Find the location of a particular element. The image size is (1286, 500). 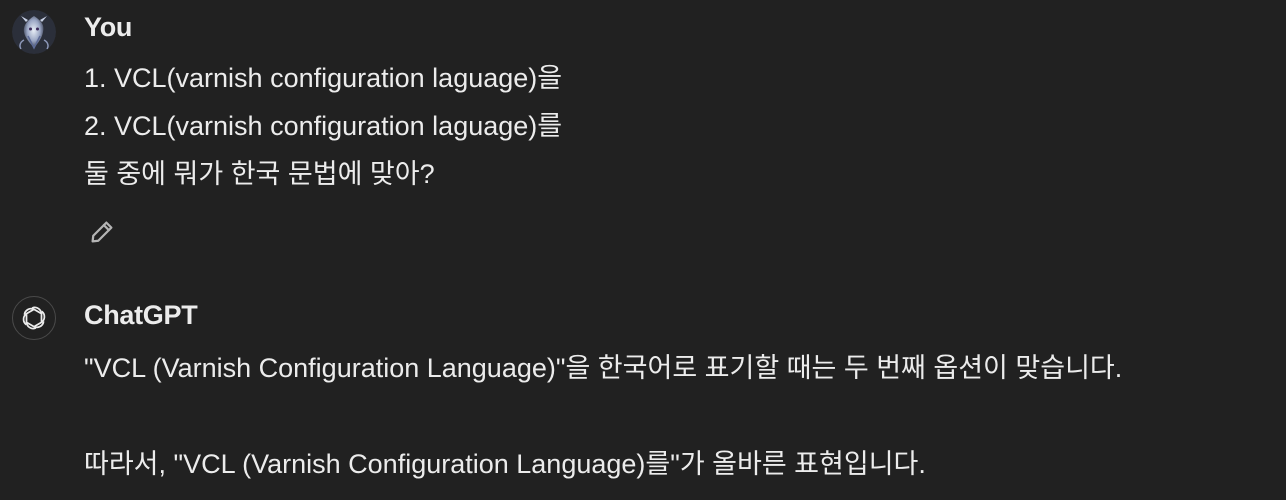

user-message-line: 둘 중에 뭐가 한국 문법에 맞아? is located at coordinates (259, 174).